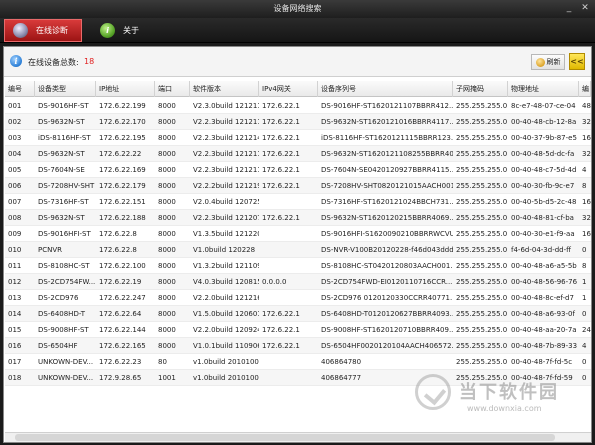 This screenshot has height=445, width=595. What do you see at coordinates (58, 298) in the screenshot?
I see `column-device-type-cell: DS-2CD976` at bounding box center [58, 298].